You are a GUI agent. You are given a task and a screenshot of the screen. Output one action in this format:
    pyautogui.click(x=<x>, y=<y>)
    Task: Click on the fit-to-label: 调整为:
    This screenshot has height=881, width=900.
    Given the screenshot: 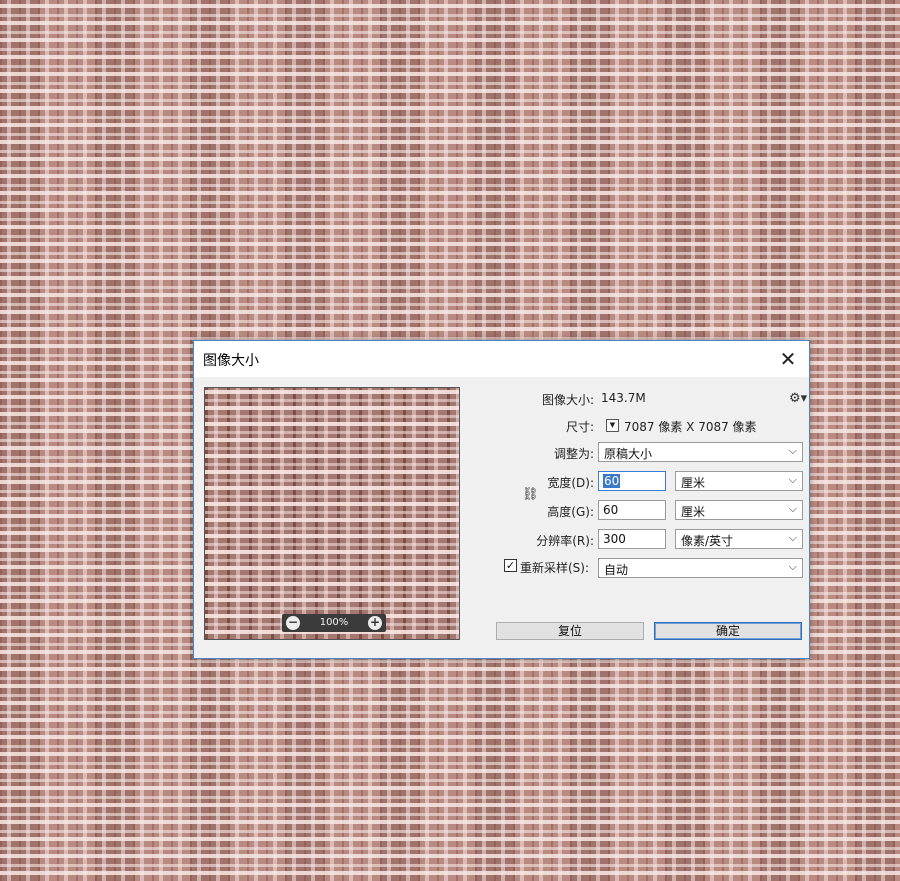 What is the action you would take?
    pyautogui.click(x=573, y=454)
    